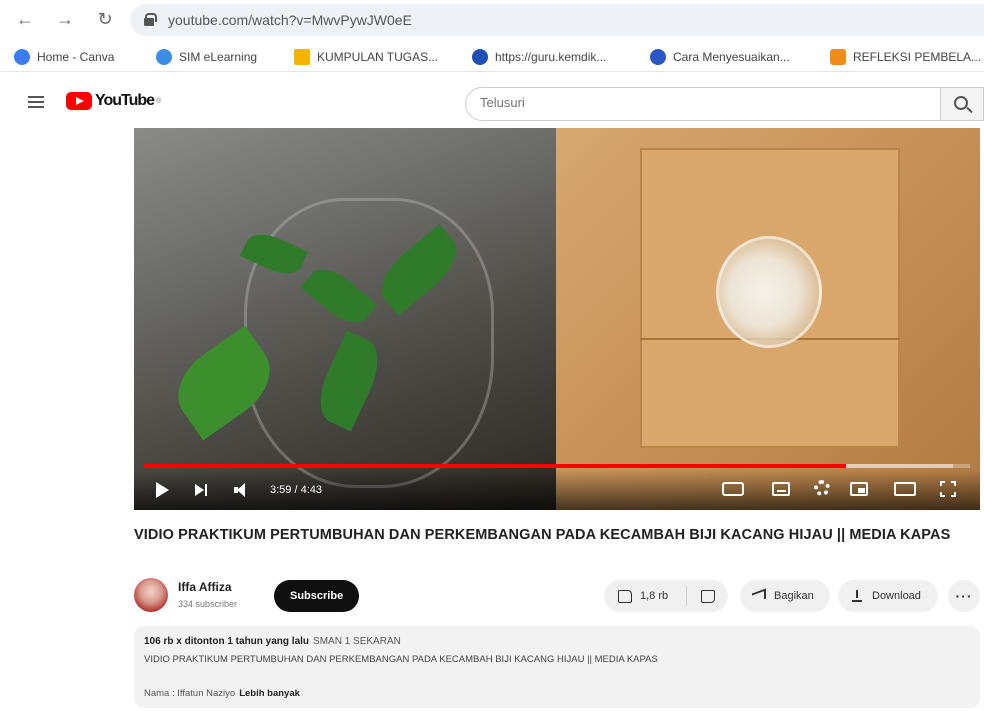 This screenshot has height=711, width=984. I want to click on forward-arrow-icon: →, so click(65, 19).